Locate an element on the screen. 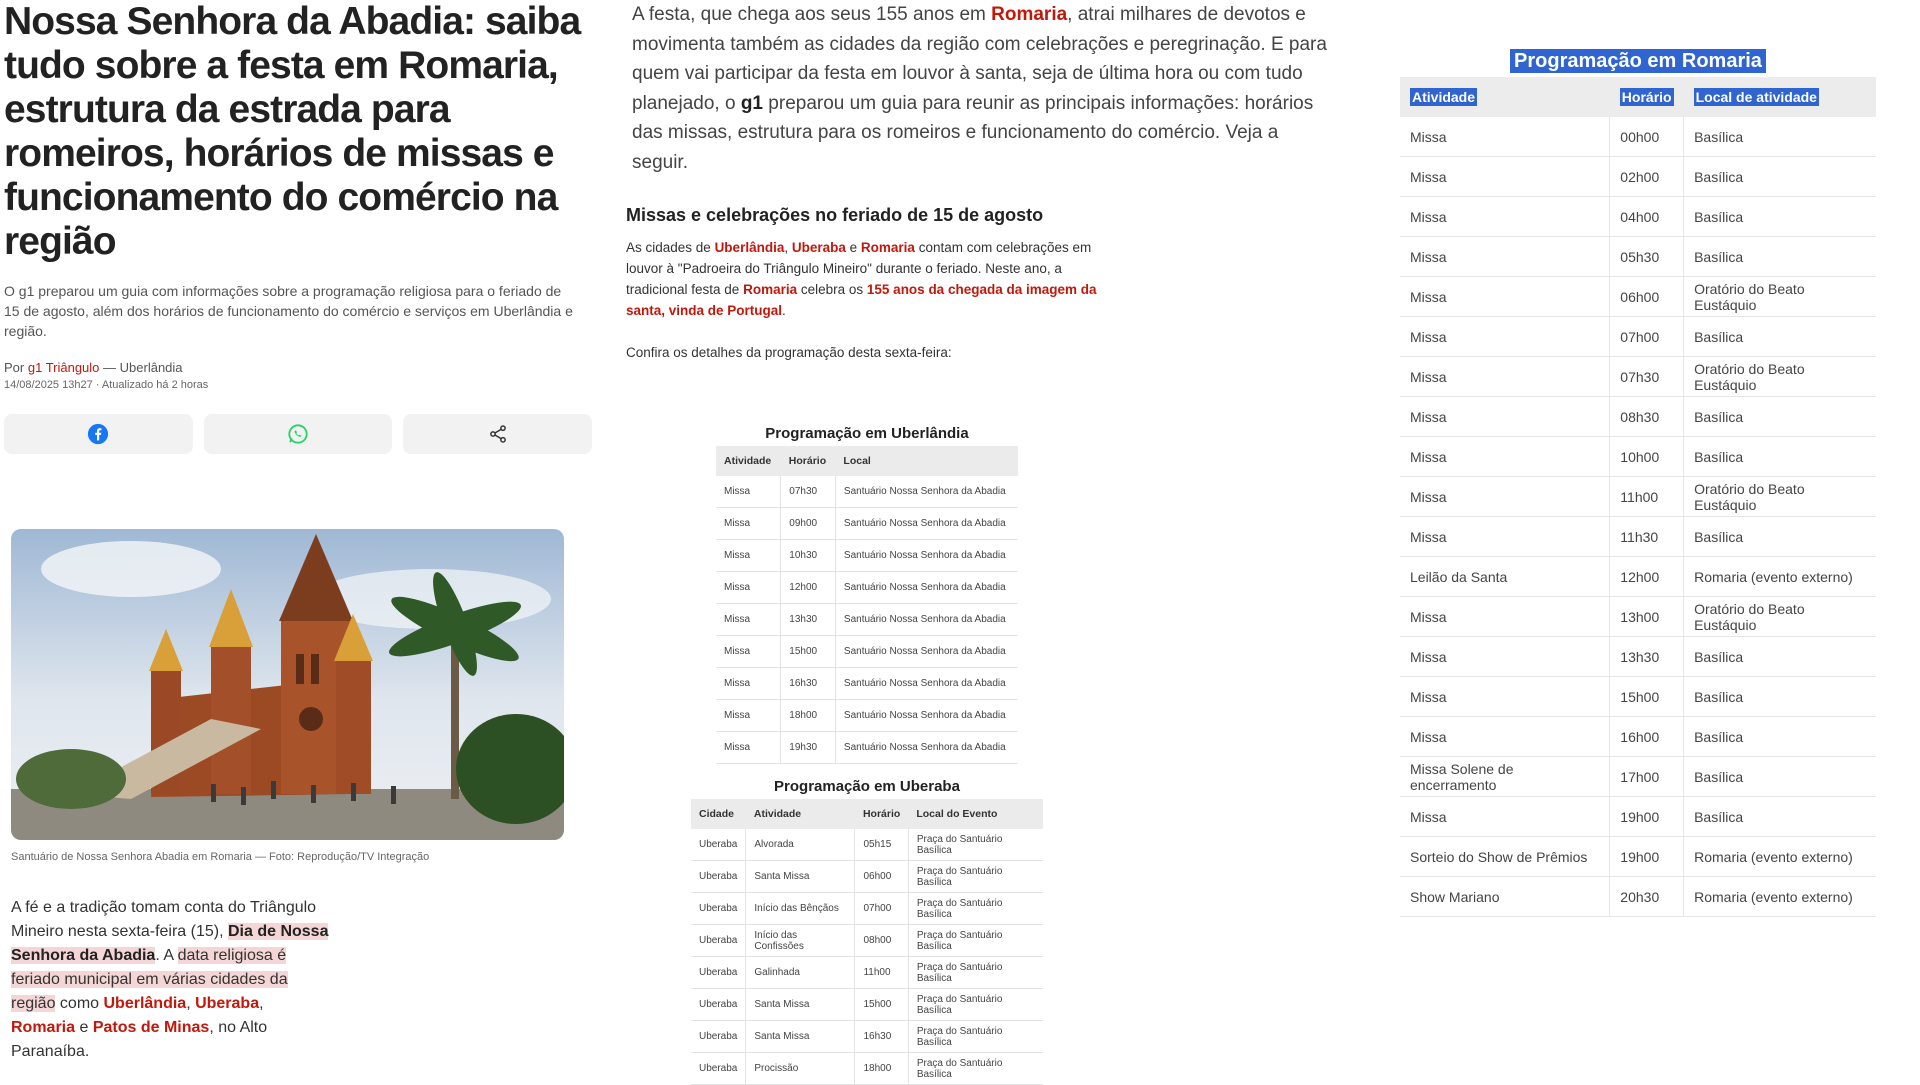  uberaba-table-title: Programação em Uberaba is located at coordinates (867, 786).